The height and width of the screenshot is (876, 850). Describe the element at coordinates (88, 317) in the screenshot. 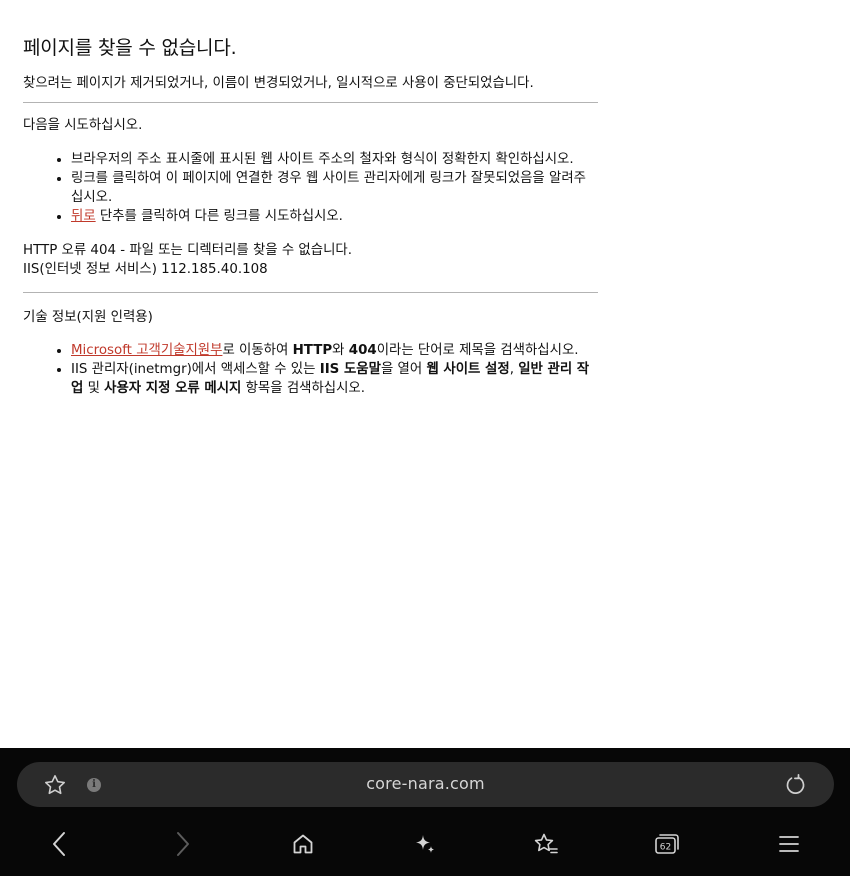

I see `tech-label: 기술 정보(지원 인력용)` at that location.